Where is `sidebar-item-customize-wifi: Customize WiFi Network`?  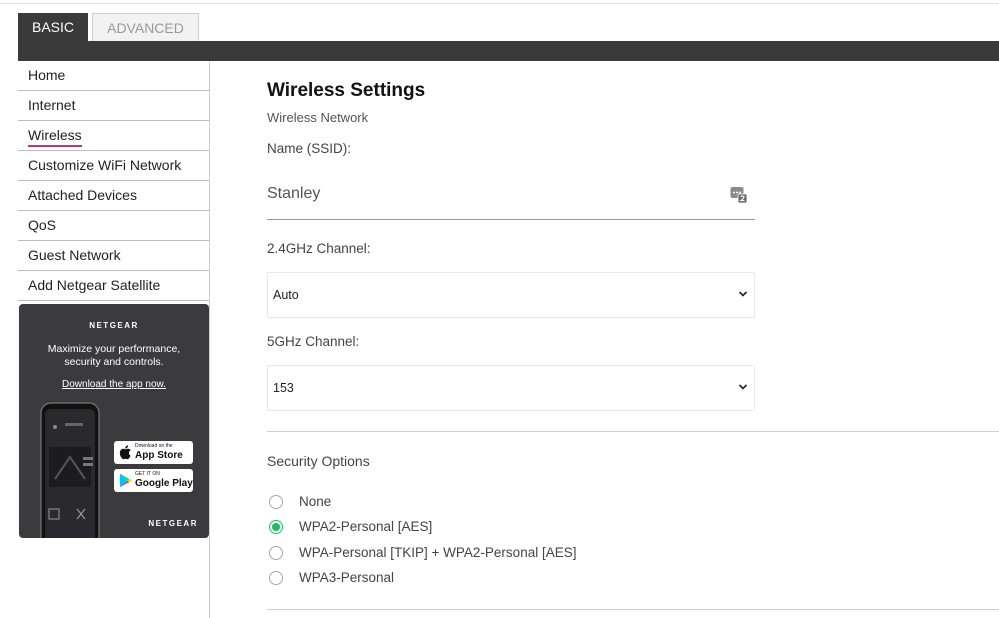
sidebar-item-customize-wifi: Customize WiFi Network is located at coordinates (114, 166).